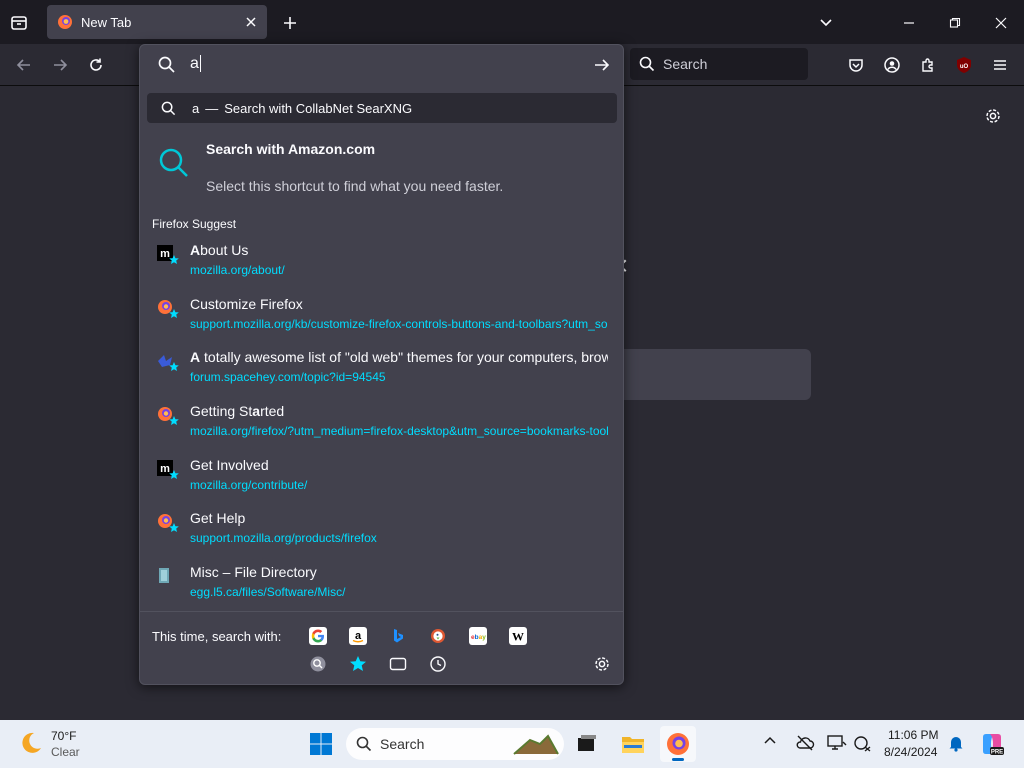  I want to click on pocket-button, so click(856, 65).